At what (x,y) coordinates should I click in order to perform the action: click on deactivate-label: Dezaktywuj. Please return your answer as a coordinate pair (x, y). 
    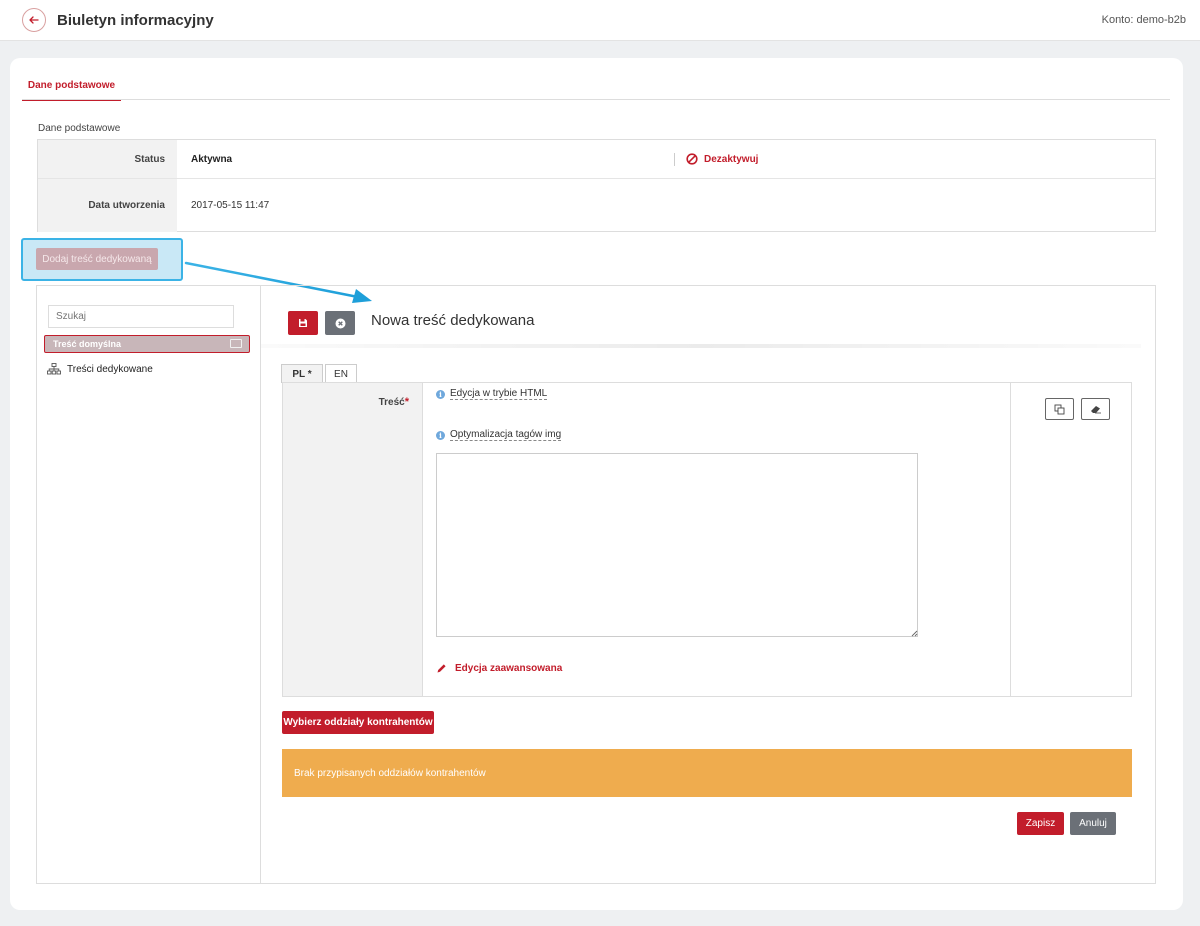
    Looking at the image, I should click on (731, 159).